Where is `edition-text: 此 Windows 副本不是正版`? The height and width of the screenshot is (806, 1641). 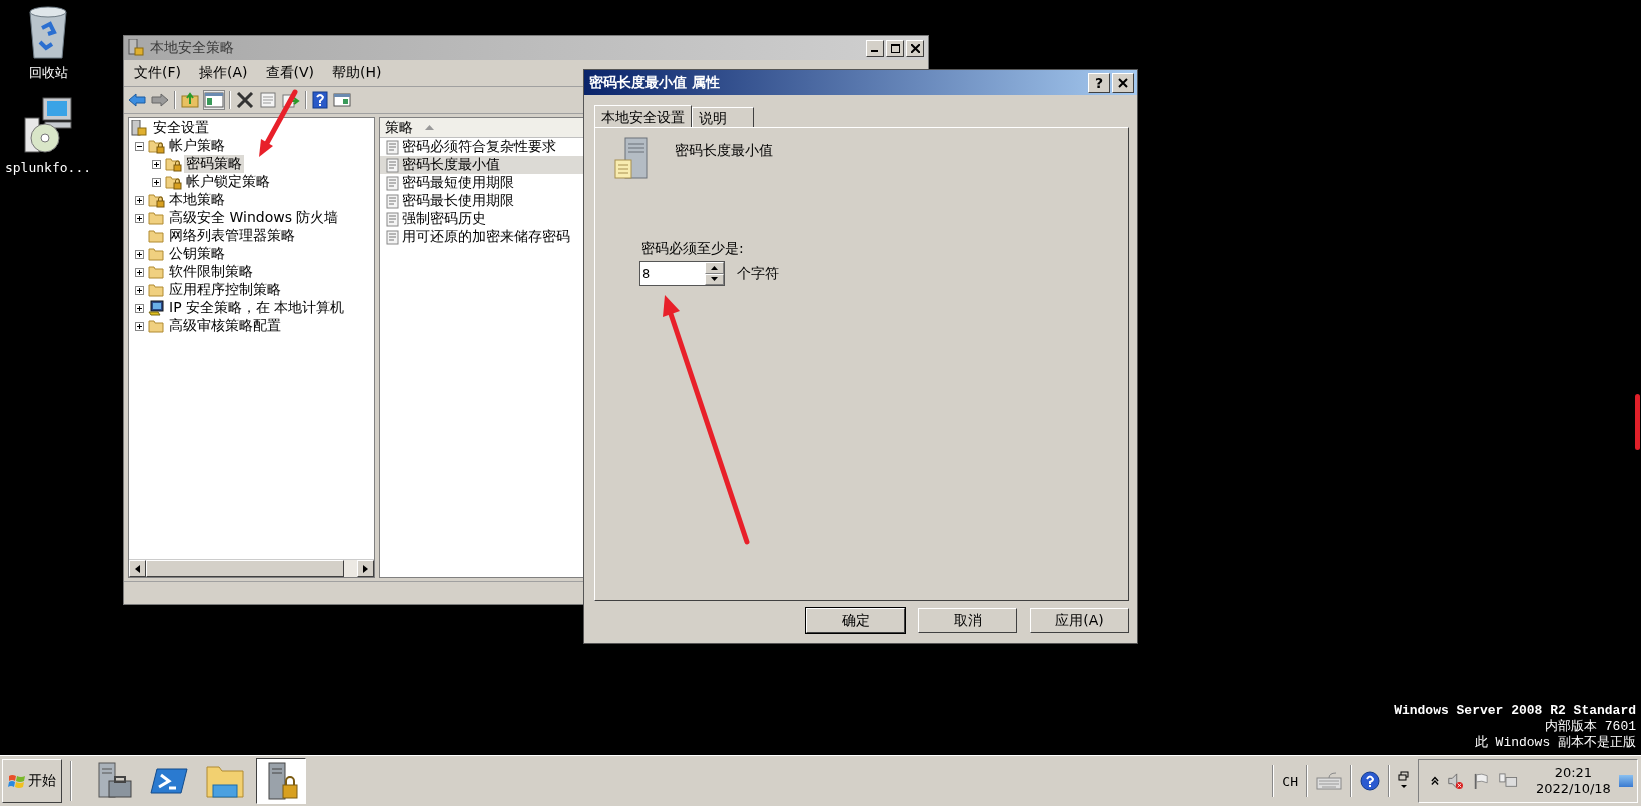 edition-text: 此 Windows 副本不是正版 is located at coordinates (1554, 743).